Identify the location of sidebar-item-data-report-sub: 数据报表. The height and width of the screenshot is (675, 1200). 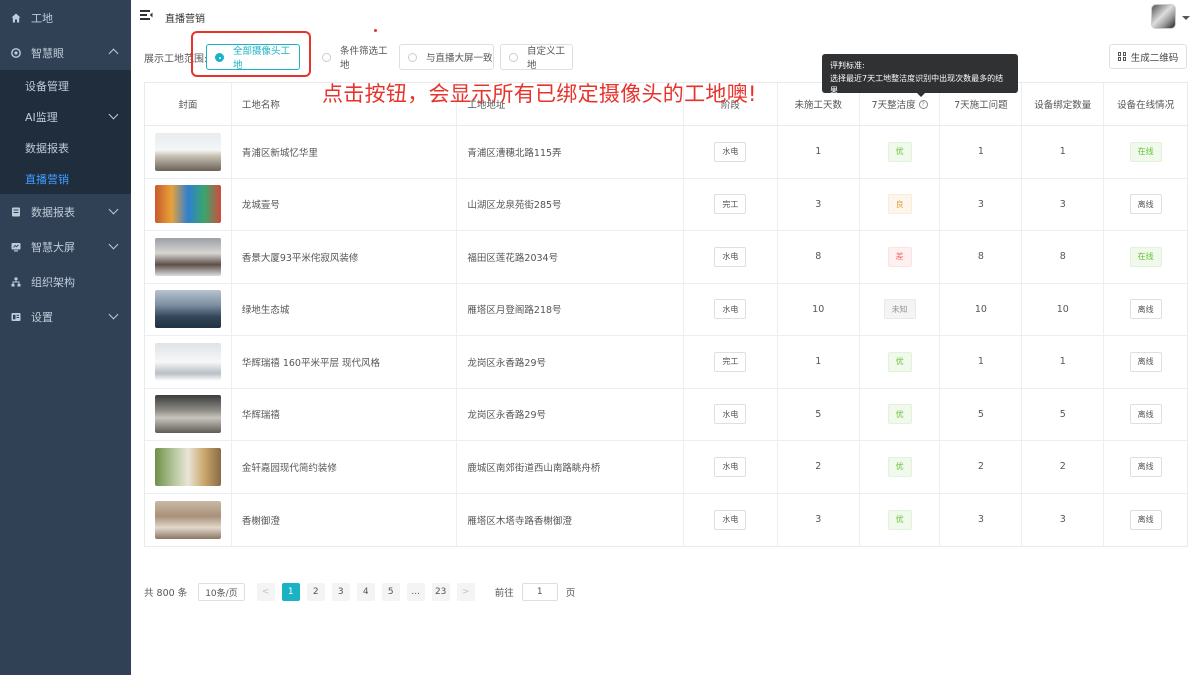
(65, 147).